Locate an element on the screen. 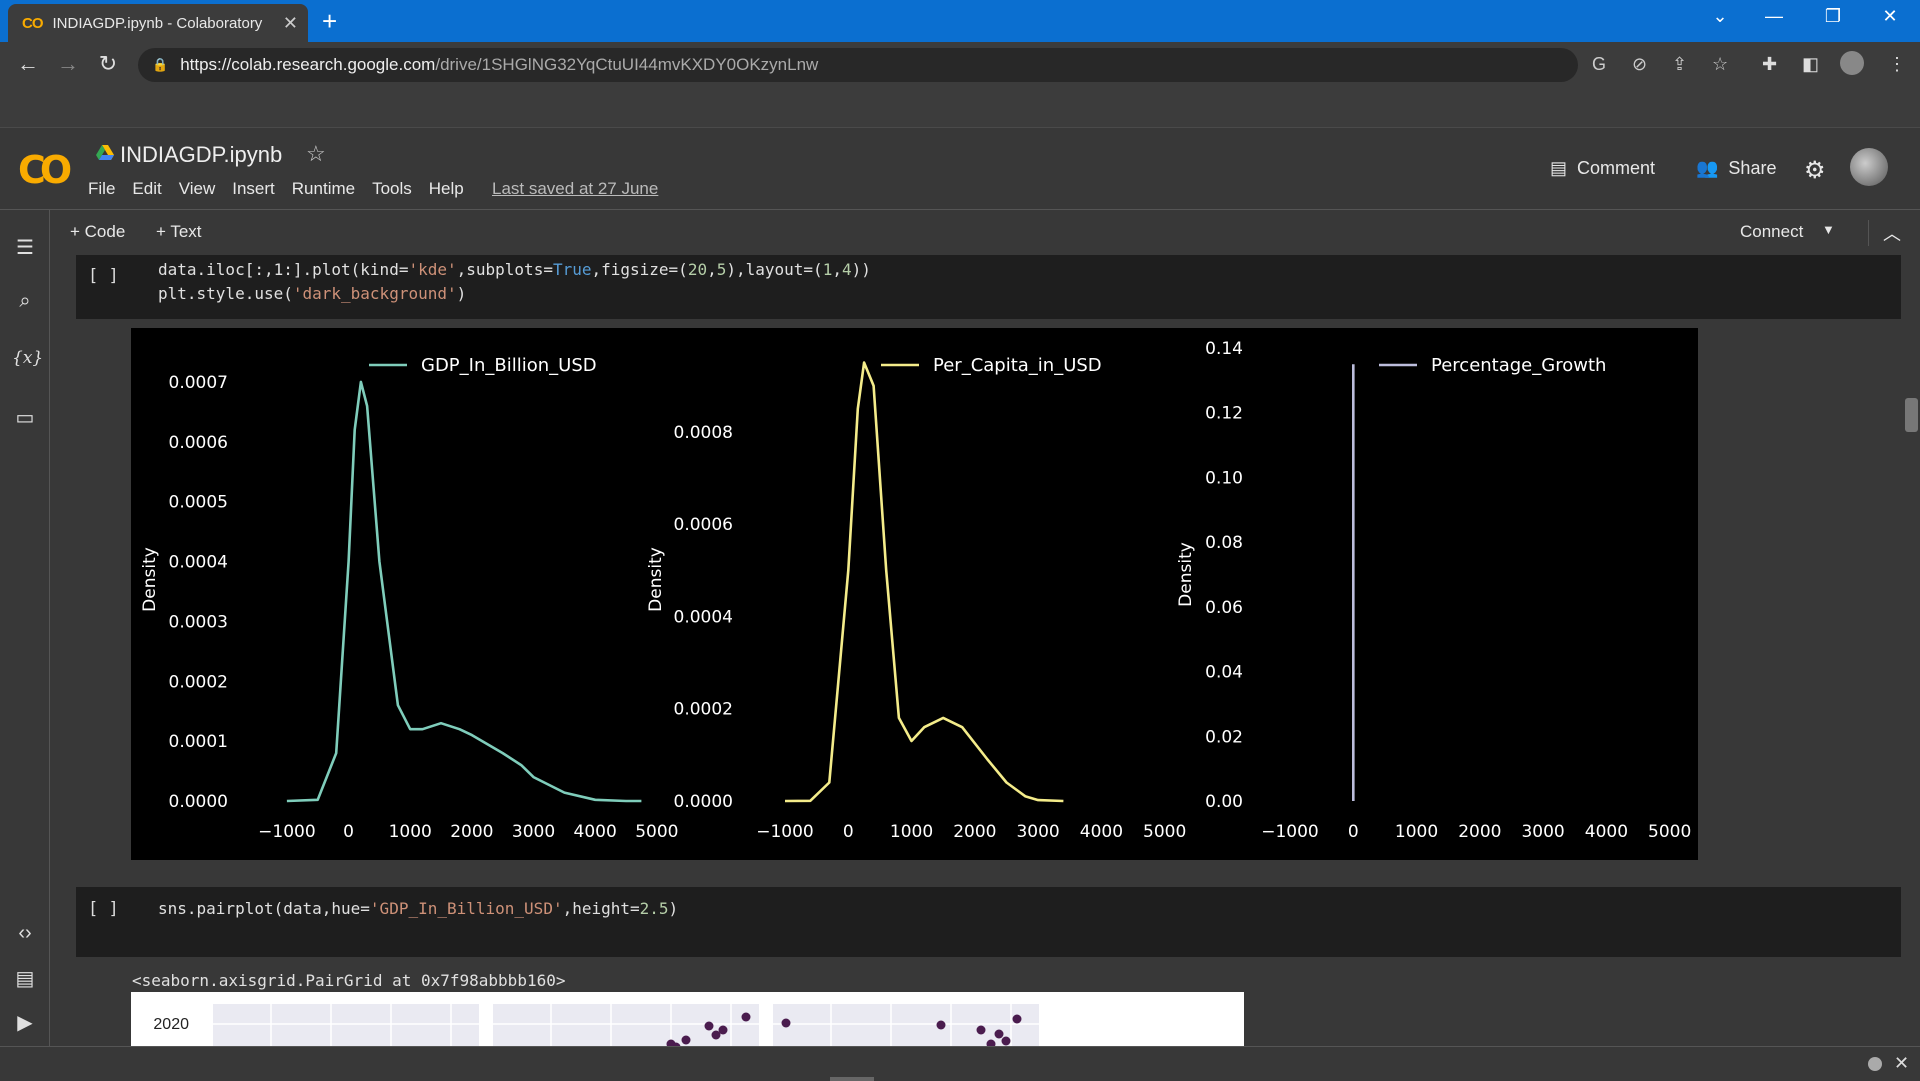  table-of-contents-icon: ☰ is located at coordinates (25, 247).